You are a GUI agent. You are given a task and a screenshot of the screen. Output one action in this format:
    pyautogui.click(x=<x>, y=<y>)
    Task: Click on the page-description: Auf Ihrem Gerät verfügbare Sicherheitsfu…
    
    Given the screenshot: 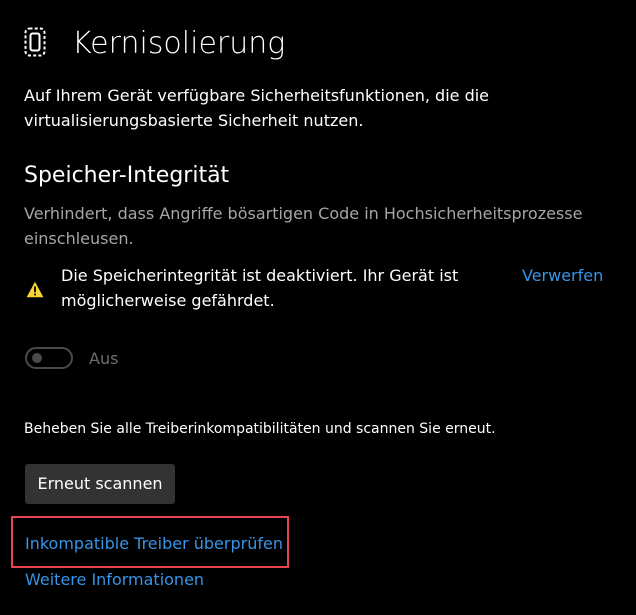 What is the action you would take?
    pyautogui.click(x=257, y=108)
    